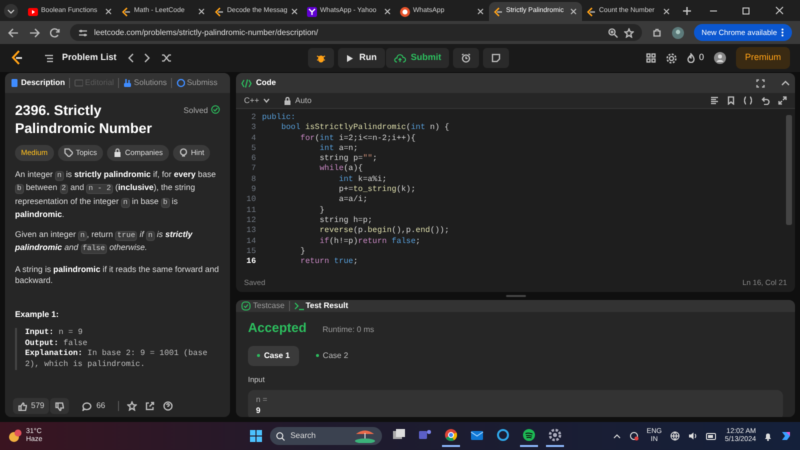 The image size is (800, 450). I want to click on profile-icon, so click(678, 32).